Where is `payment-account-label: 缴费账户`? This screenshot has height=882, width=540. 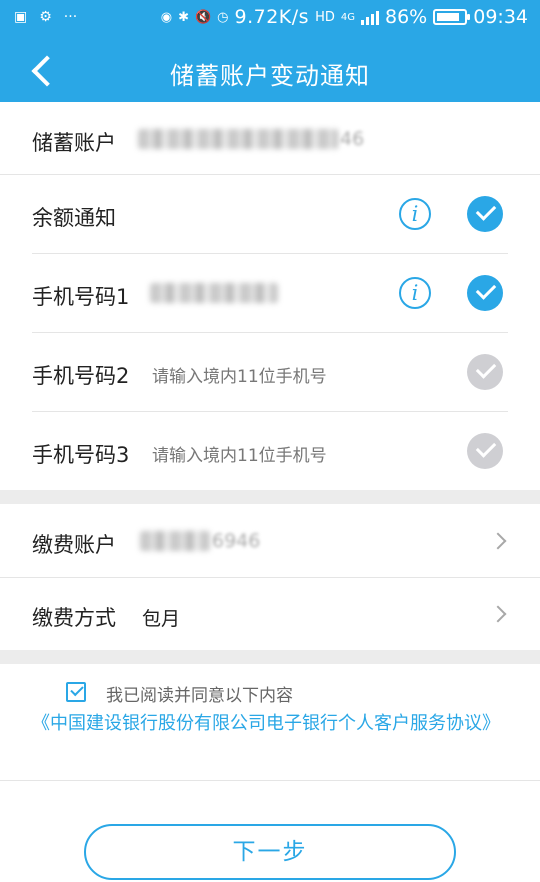
payment-account-label: 缴费账户 is located at coordinates (74, 545).